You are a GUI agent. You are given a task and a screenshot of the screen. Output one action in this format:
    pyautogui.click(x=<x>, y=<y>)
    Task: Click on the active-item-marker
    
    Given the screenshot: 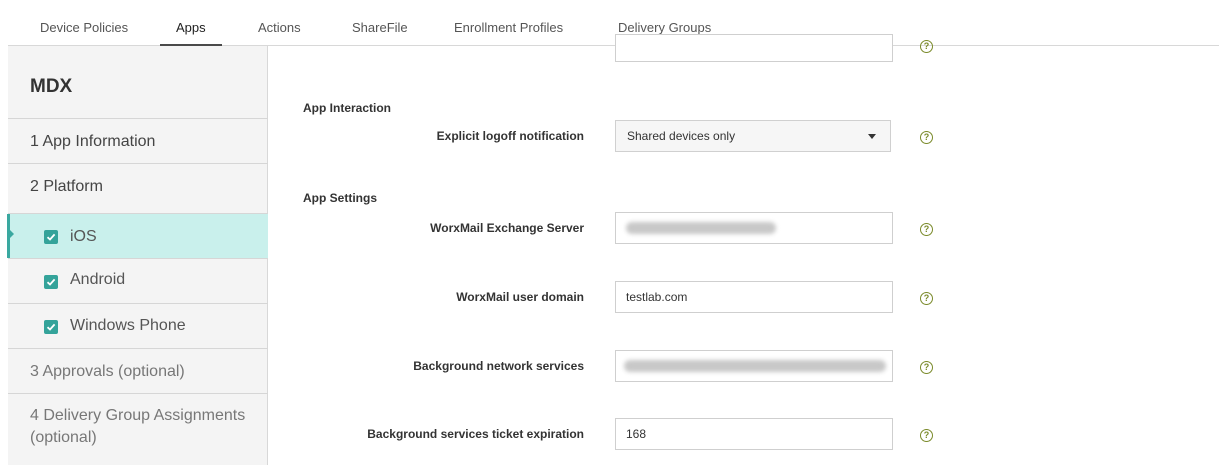 What is the action you would take?
    pyautogui.click(x=10, y=236)
    